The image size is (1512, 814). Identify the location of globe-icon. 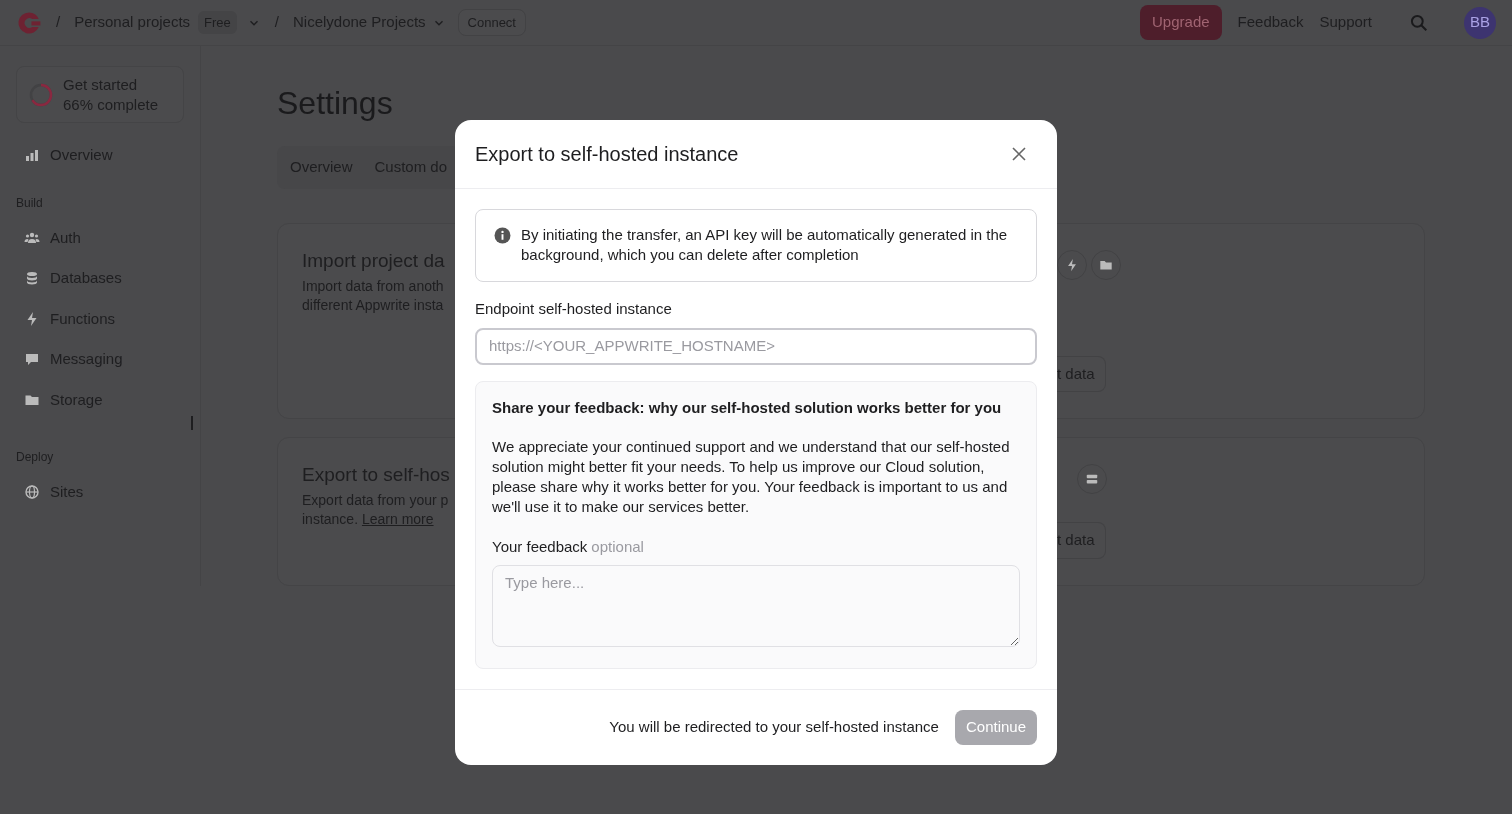
(32, 492).